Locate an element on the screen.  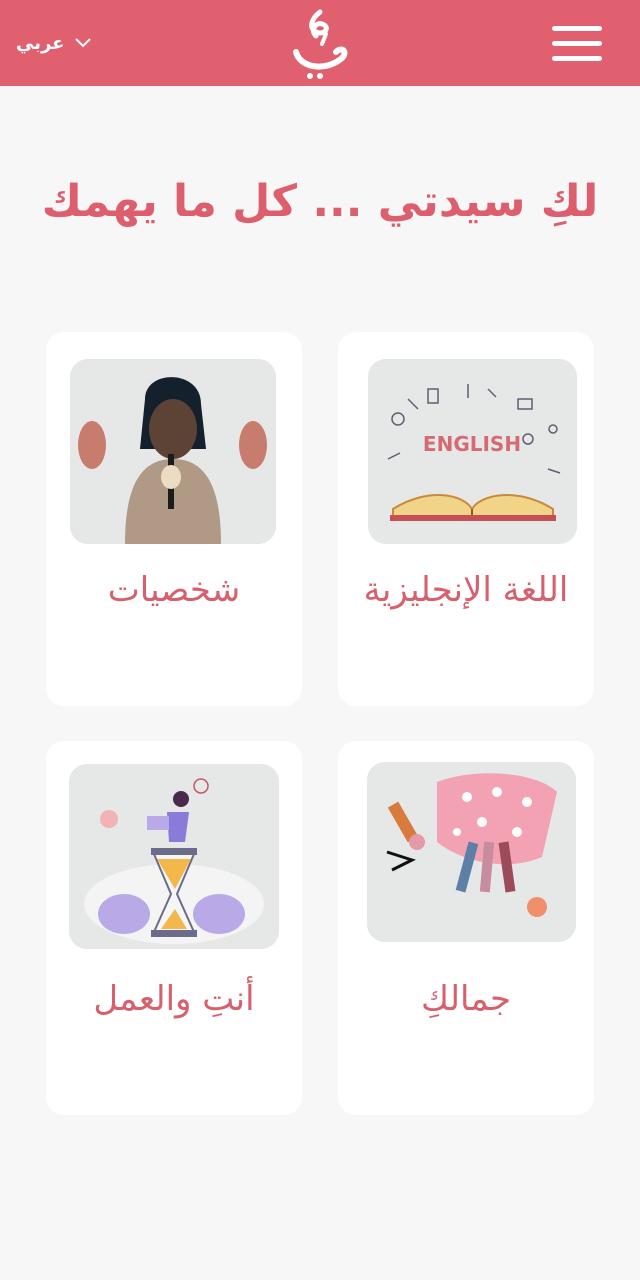
card-work-title: أنتِ والعمل is located at coordinates (174, 999).